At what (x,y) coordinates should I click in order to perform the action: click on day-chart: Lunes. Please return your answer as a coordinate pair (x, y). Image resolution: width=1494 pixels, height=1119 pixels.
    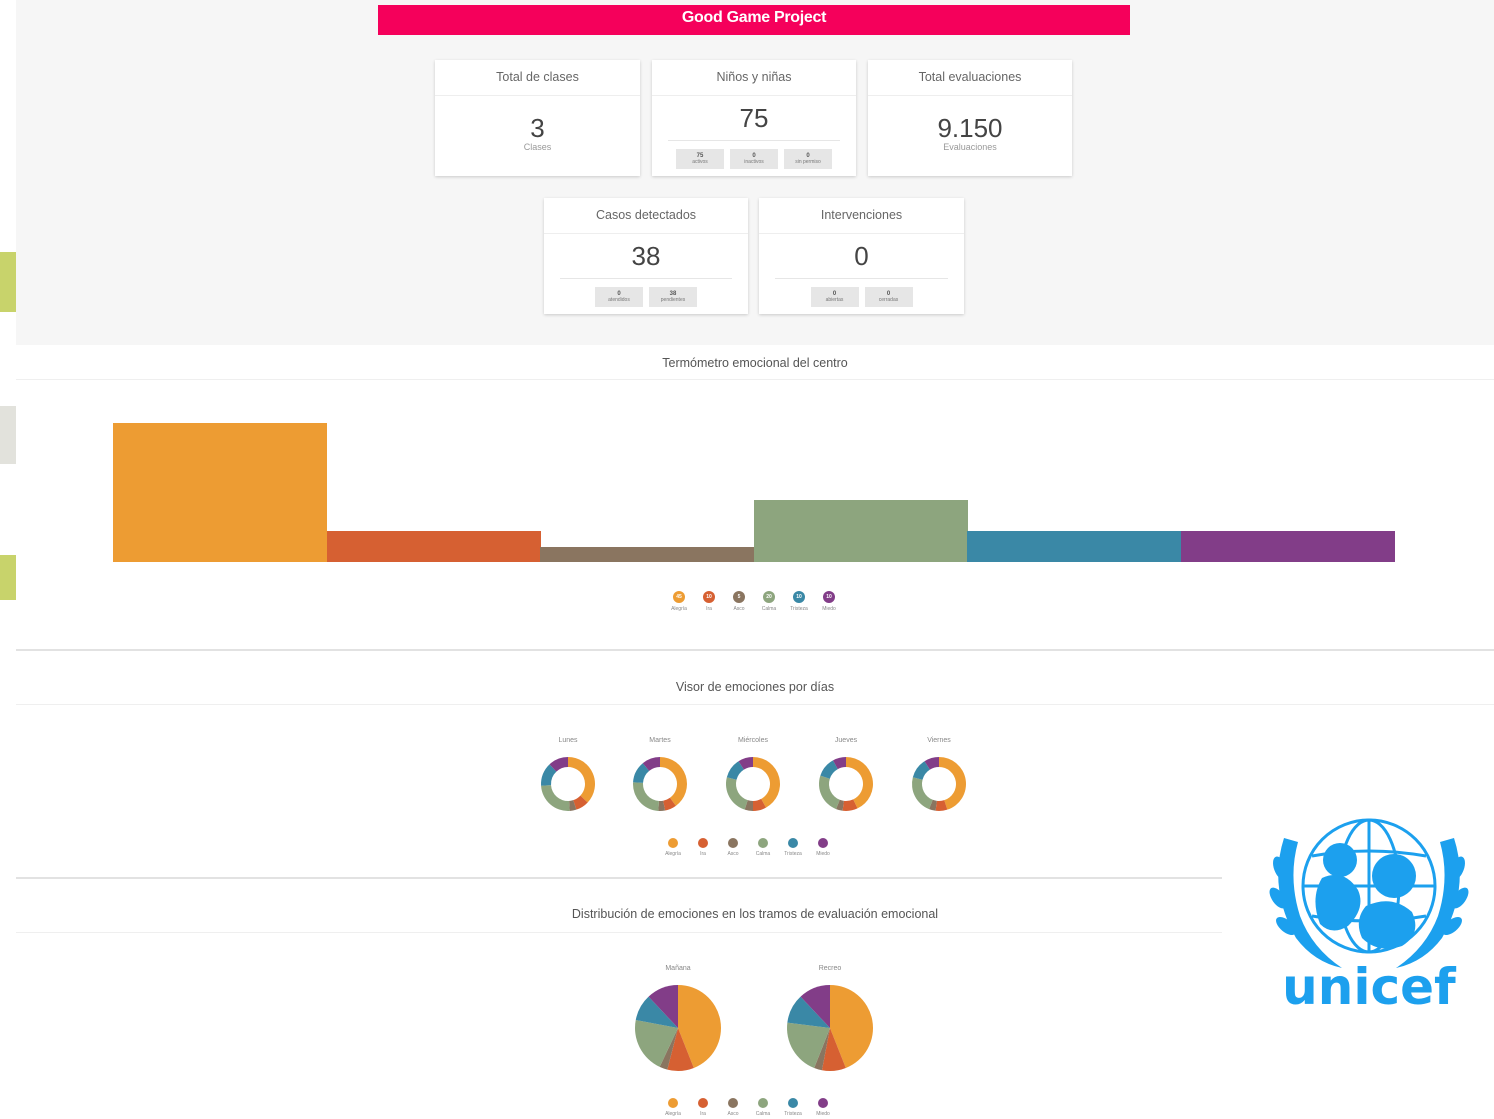
    Looking at the image, I should click on (568, 778).